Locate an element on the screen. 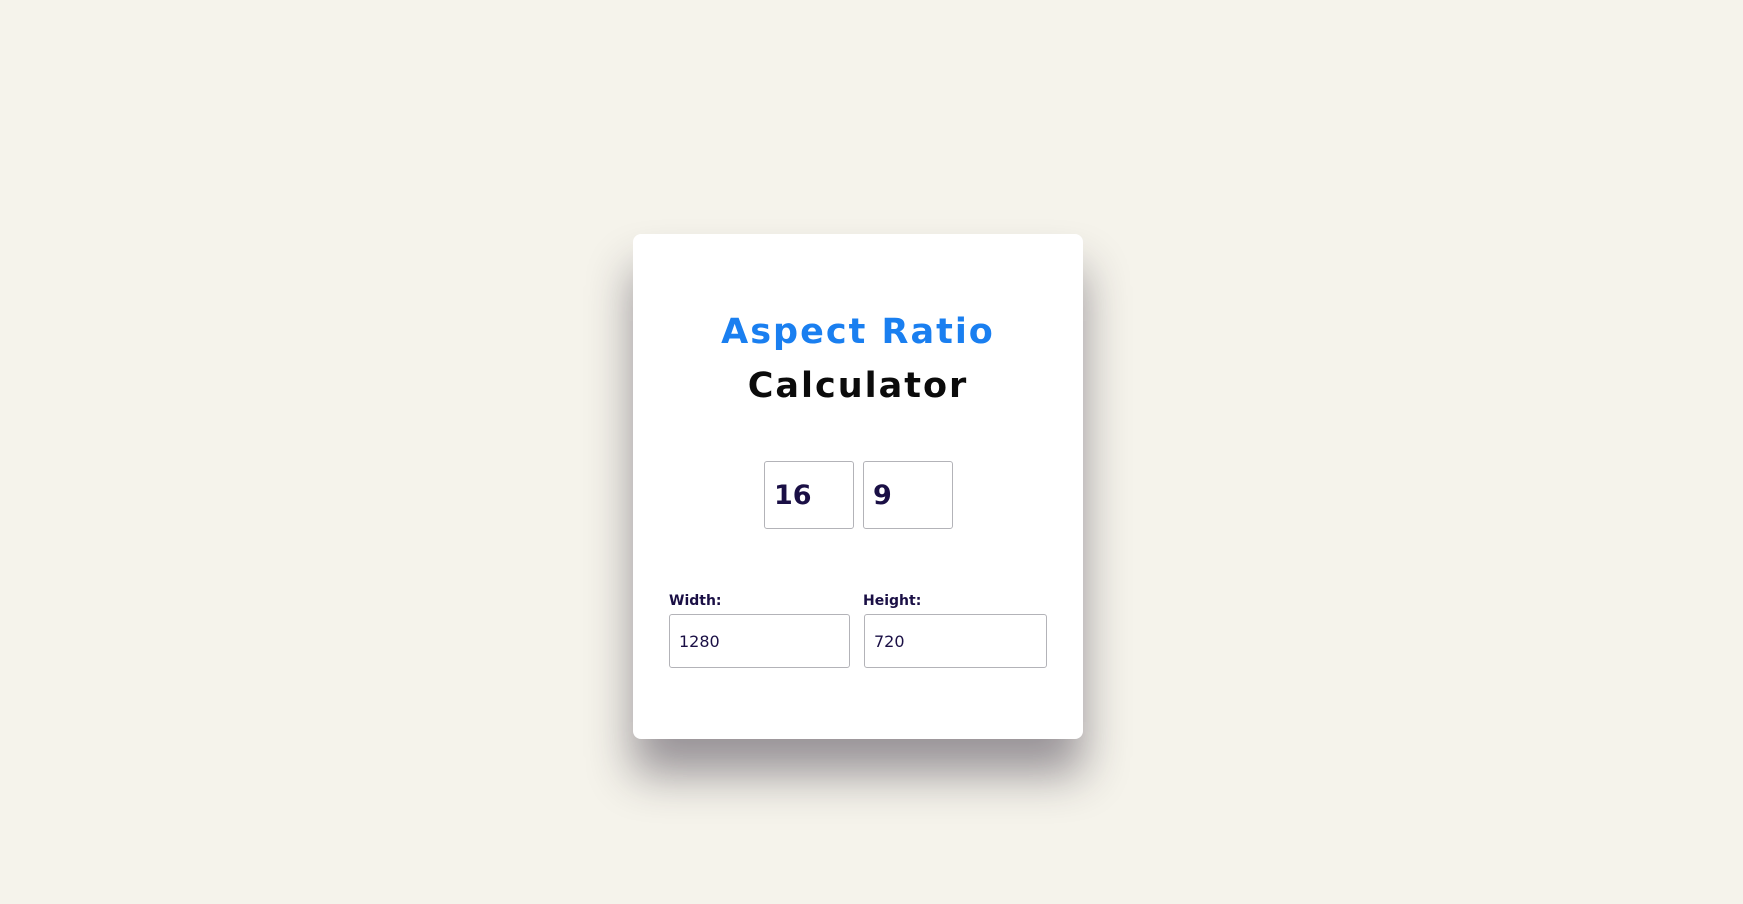  ratio-width-input is located at coordinates (809, 495).